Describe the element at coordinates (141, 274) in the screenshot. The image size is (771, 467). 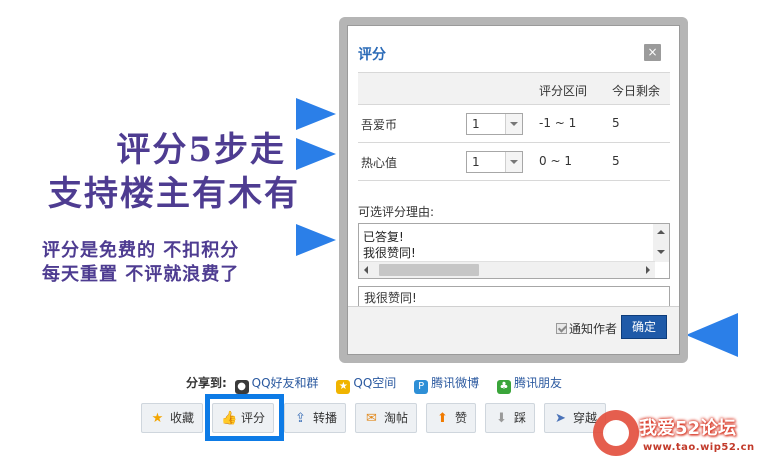
I see `promo-line-4: 每天重置 不评就浪费了` at that location.